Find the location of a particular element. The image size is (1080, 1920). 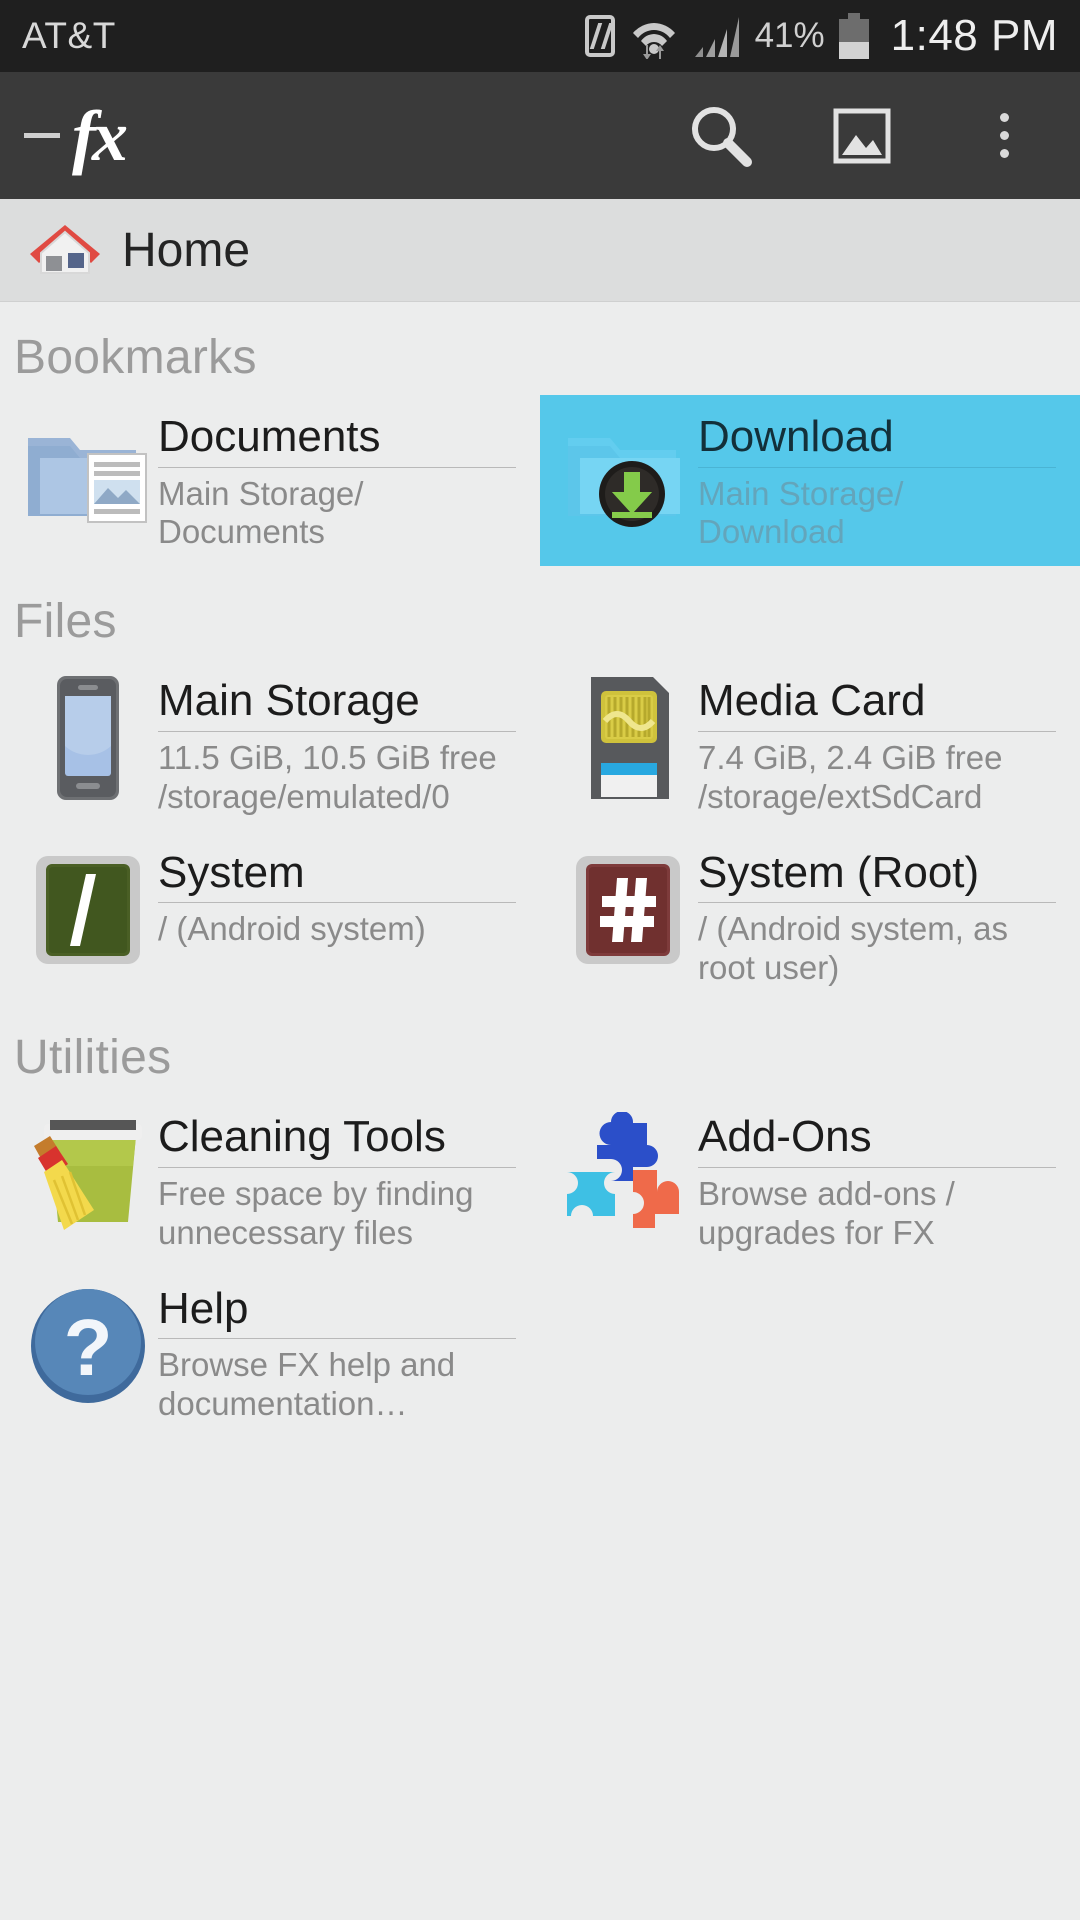

image-gallery-button is located at coordinates (862, 136).